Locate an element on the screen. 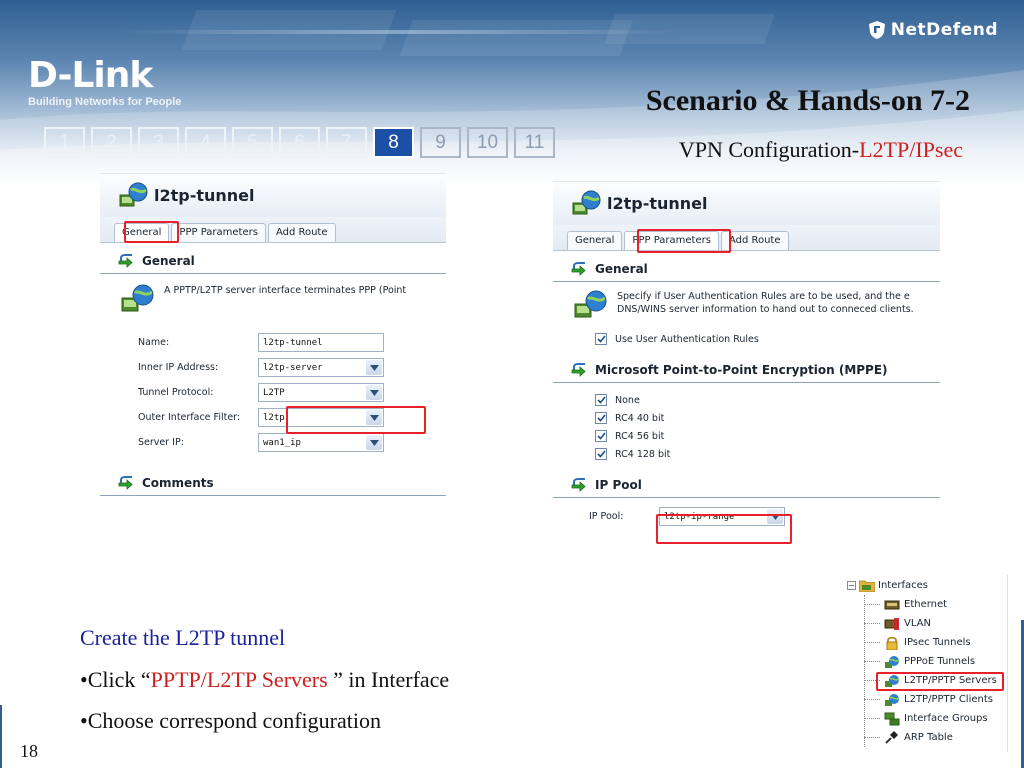 Image resolution: width=1024 pixels, height=768 pixels. tree-item-vlan: VLAN is located at coordinates (897, 623).